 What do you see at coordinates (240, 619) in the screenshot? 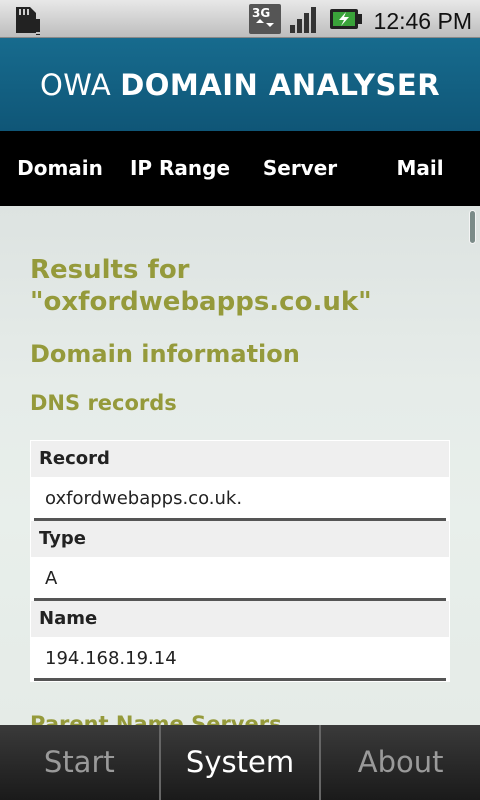
I see `name-label: Name` at bounding box center [240, 619].